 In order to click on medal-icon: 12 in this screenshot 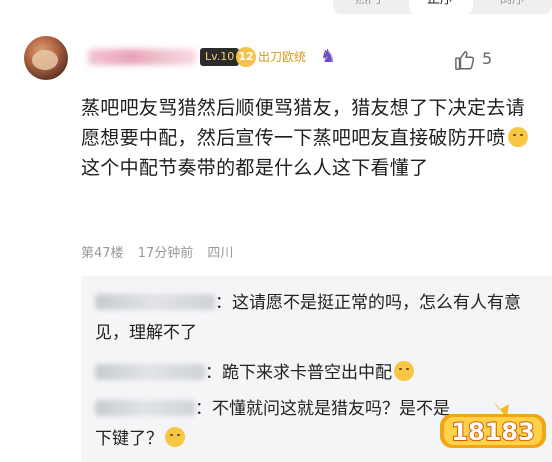, I will do `click(246, 57)`.